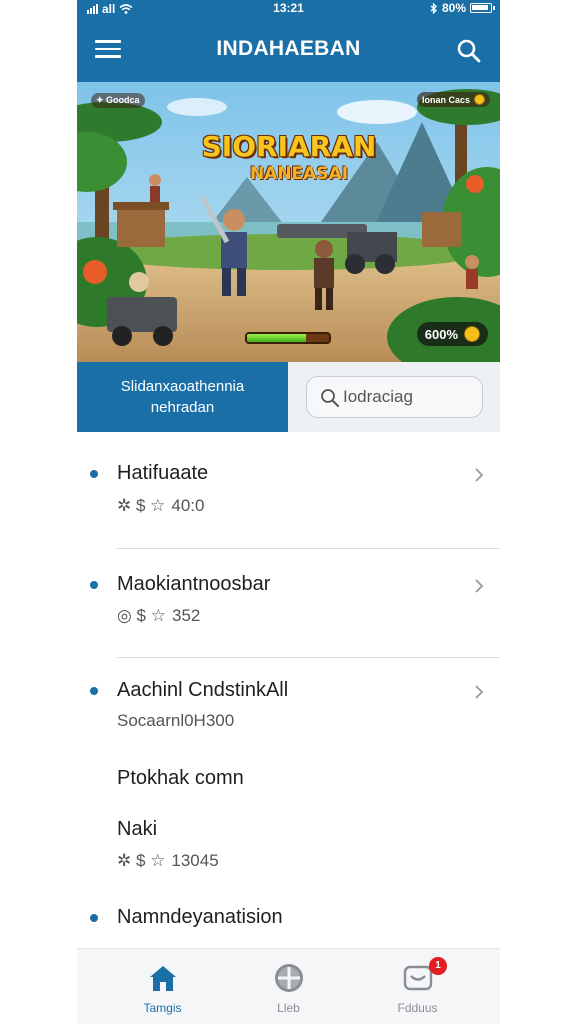 The image size is (576, 1024). I want to click on rating-icons: ◎ $ ☆, so click(141, 615).